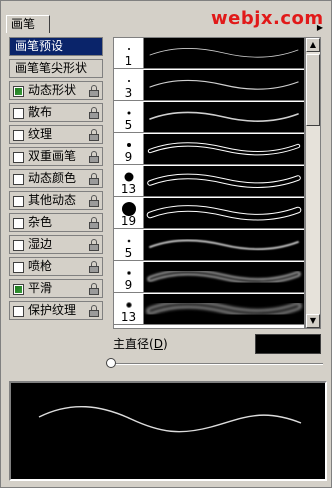  I want to click on setting-label: 动态颜色, so click(52, 178).